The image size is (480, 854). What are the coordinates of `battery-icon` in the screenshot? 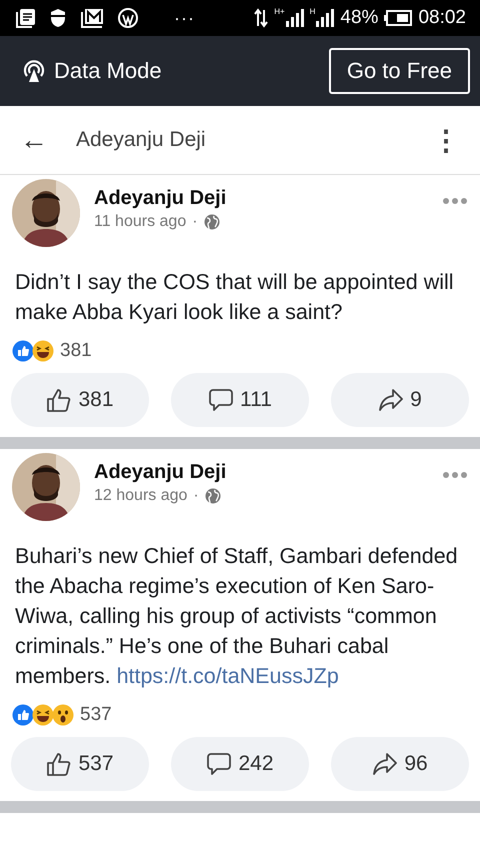 It's located at (398, 18).